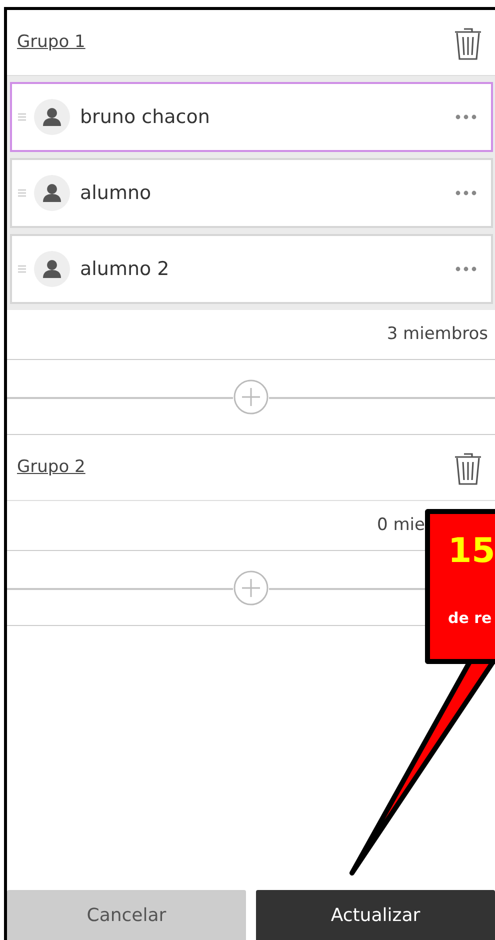  What do you see at coordinates (51, 467) in the screenshot?
I see `group-title-link: Grupo 2` at bounding box center [51, 467].